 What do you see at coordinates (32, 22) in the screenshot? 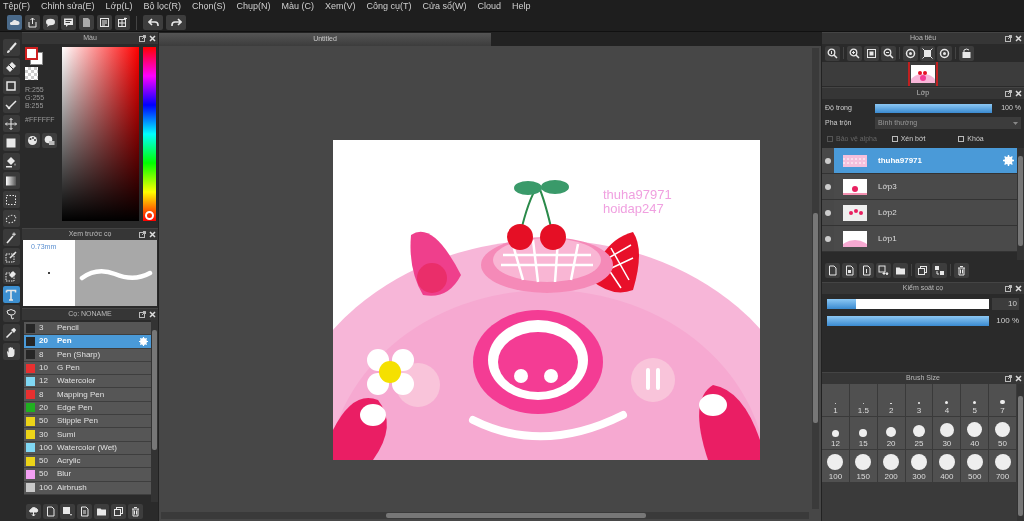
I see `share-button` at bounding box center [32, 22].